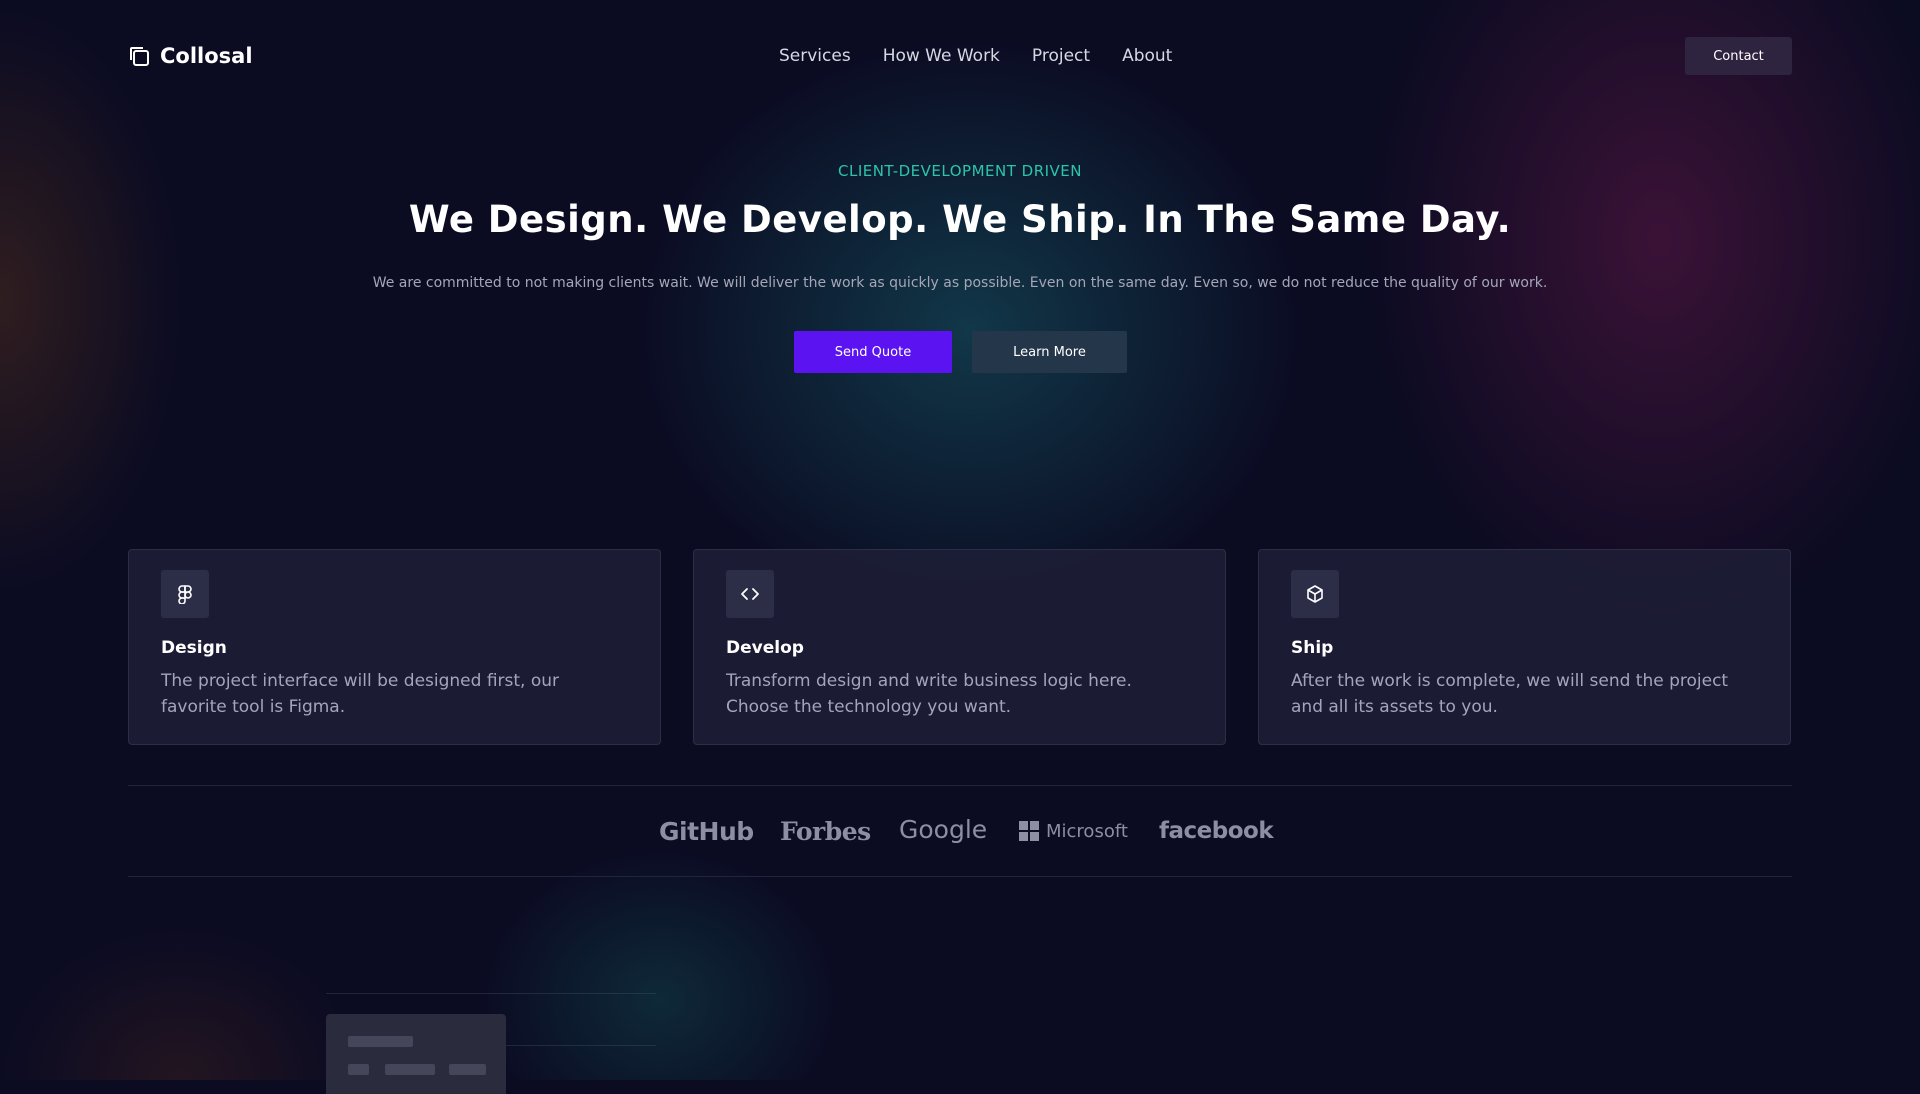 Image resolution: width=1920 pixels, height=1094 pixels. What do you see at coordinates (194, 648) in the screenshot?
I see `feature-title: Design` at bounding box center [194, 648].